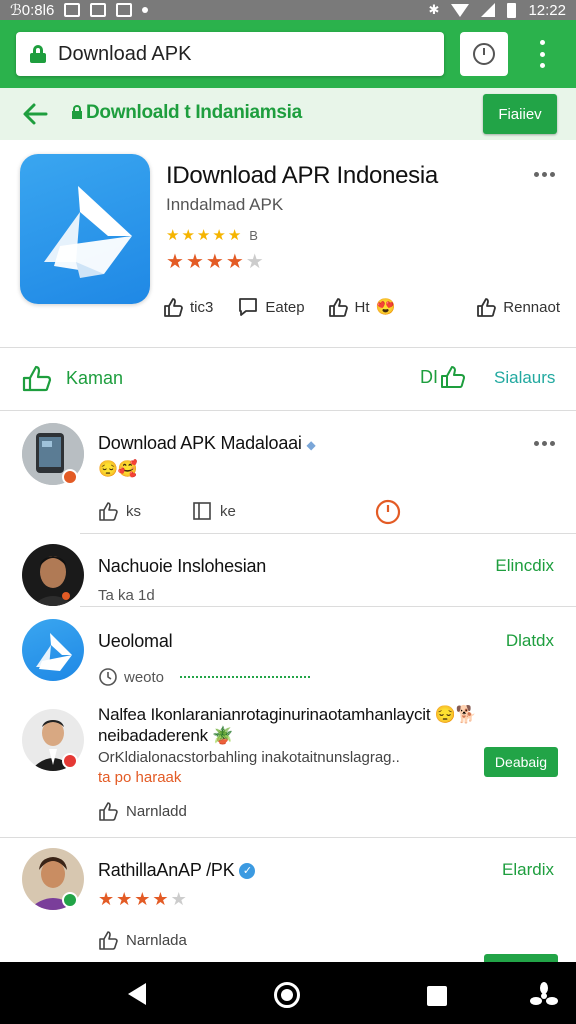  I want to click on status-left-text: ℬ0:8l6, so click(32, 10).